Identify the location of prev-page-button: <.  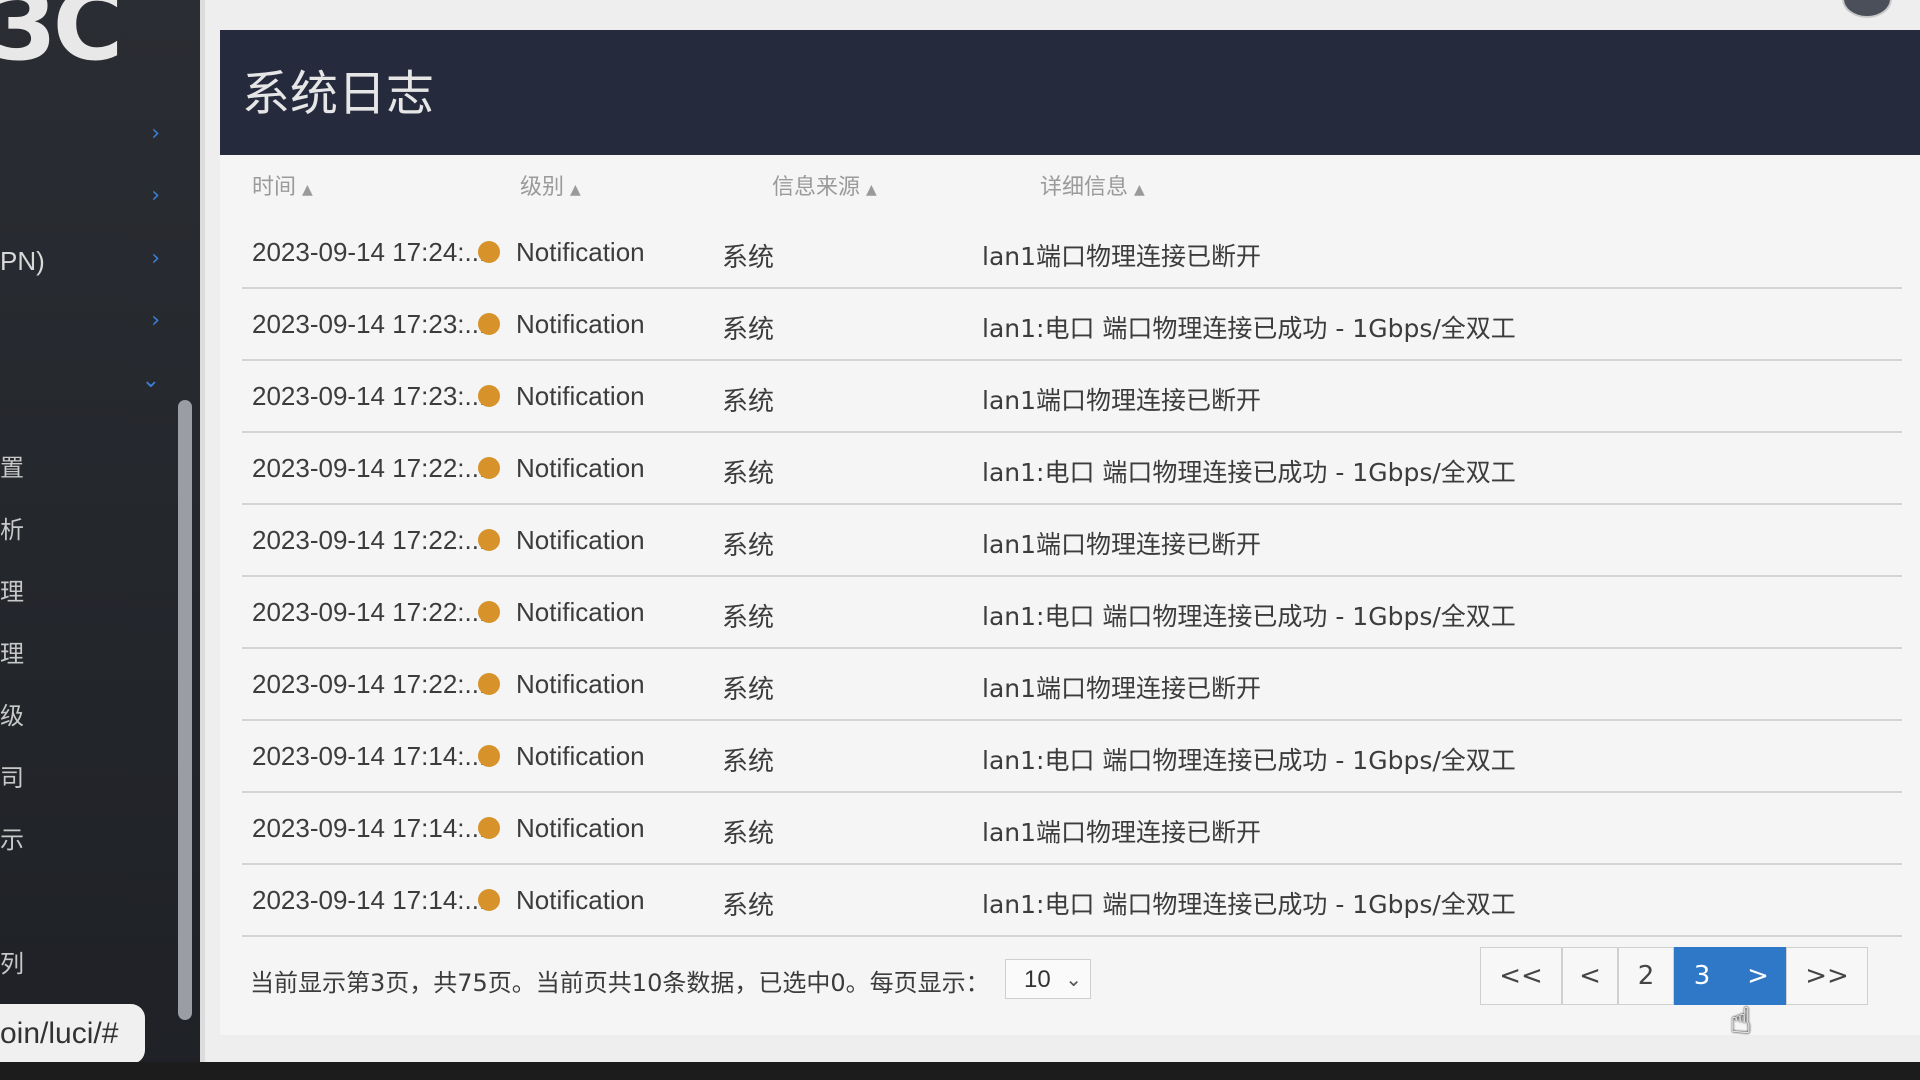
(1590, 976).